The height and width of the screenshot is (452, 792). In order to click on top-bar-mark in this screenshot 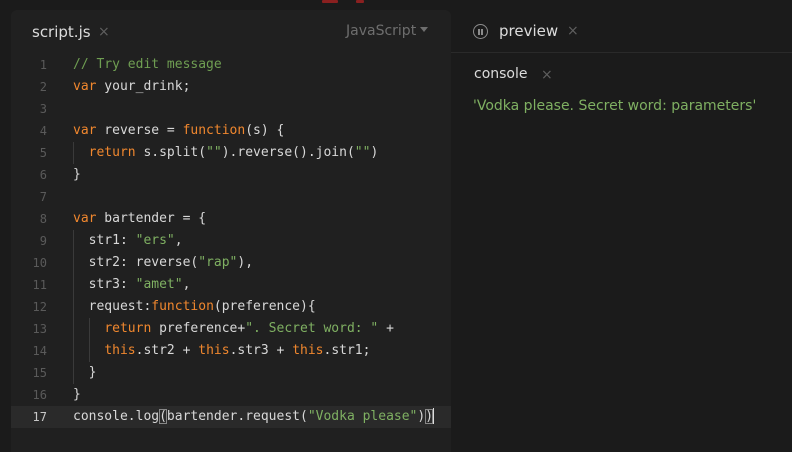, I will do `click(360, 1)`.